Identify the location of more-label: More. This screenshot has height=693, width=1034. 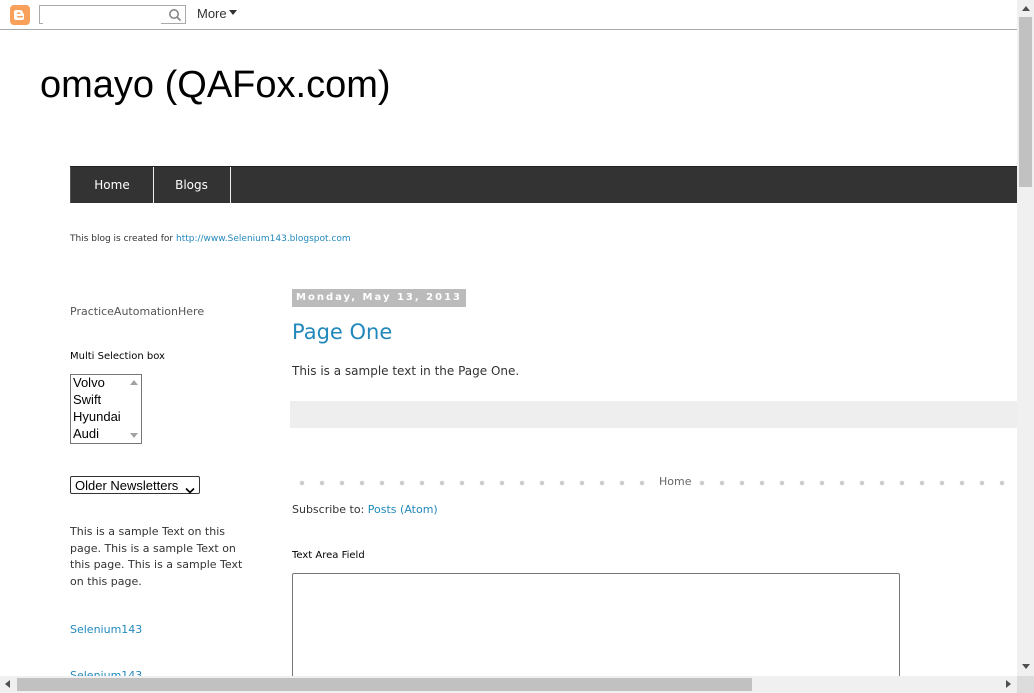
(212, 13).